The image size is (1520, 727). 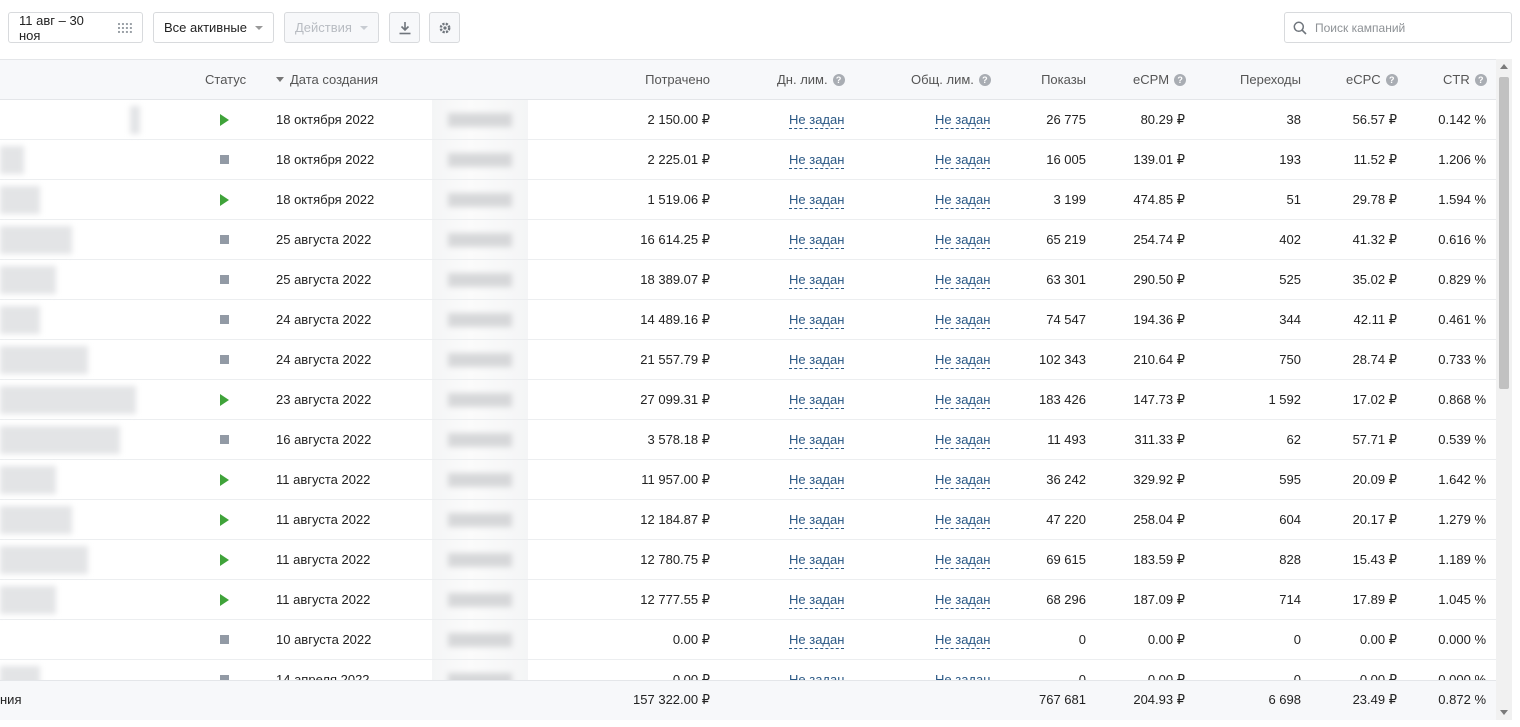 I want to click on column-clicks: Переходы, so click(x=1250, y=80).